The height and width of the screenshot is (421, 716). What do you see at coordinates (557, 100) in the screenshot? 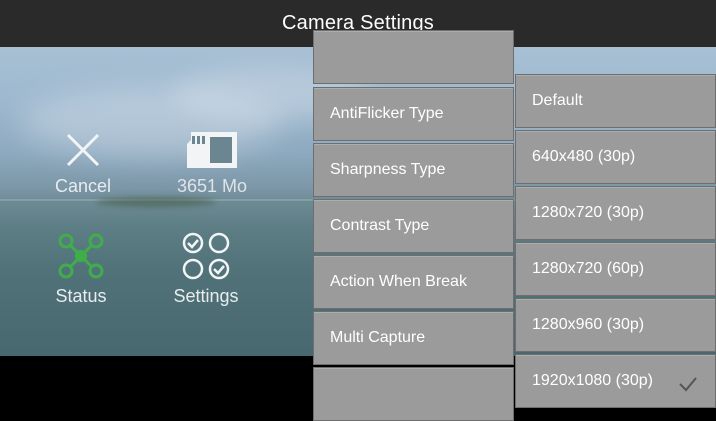
I see `option-label: Default` at bounding box center [557, 100].